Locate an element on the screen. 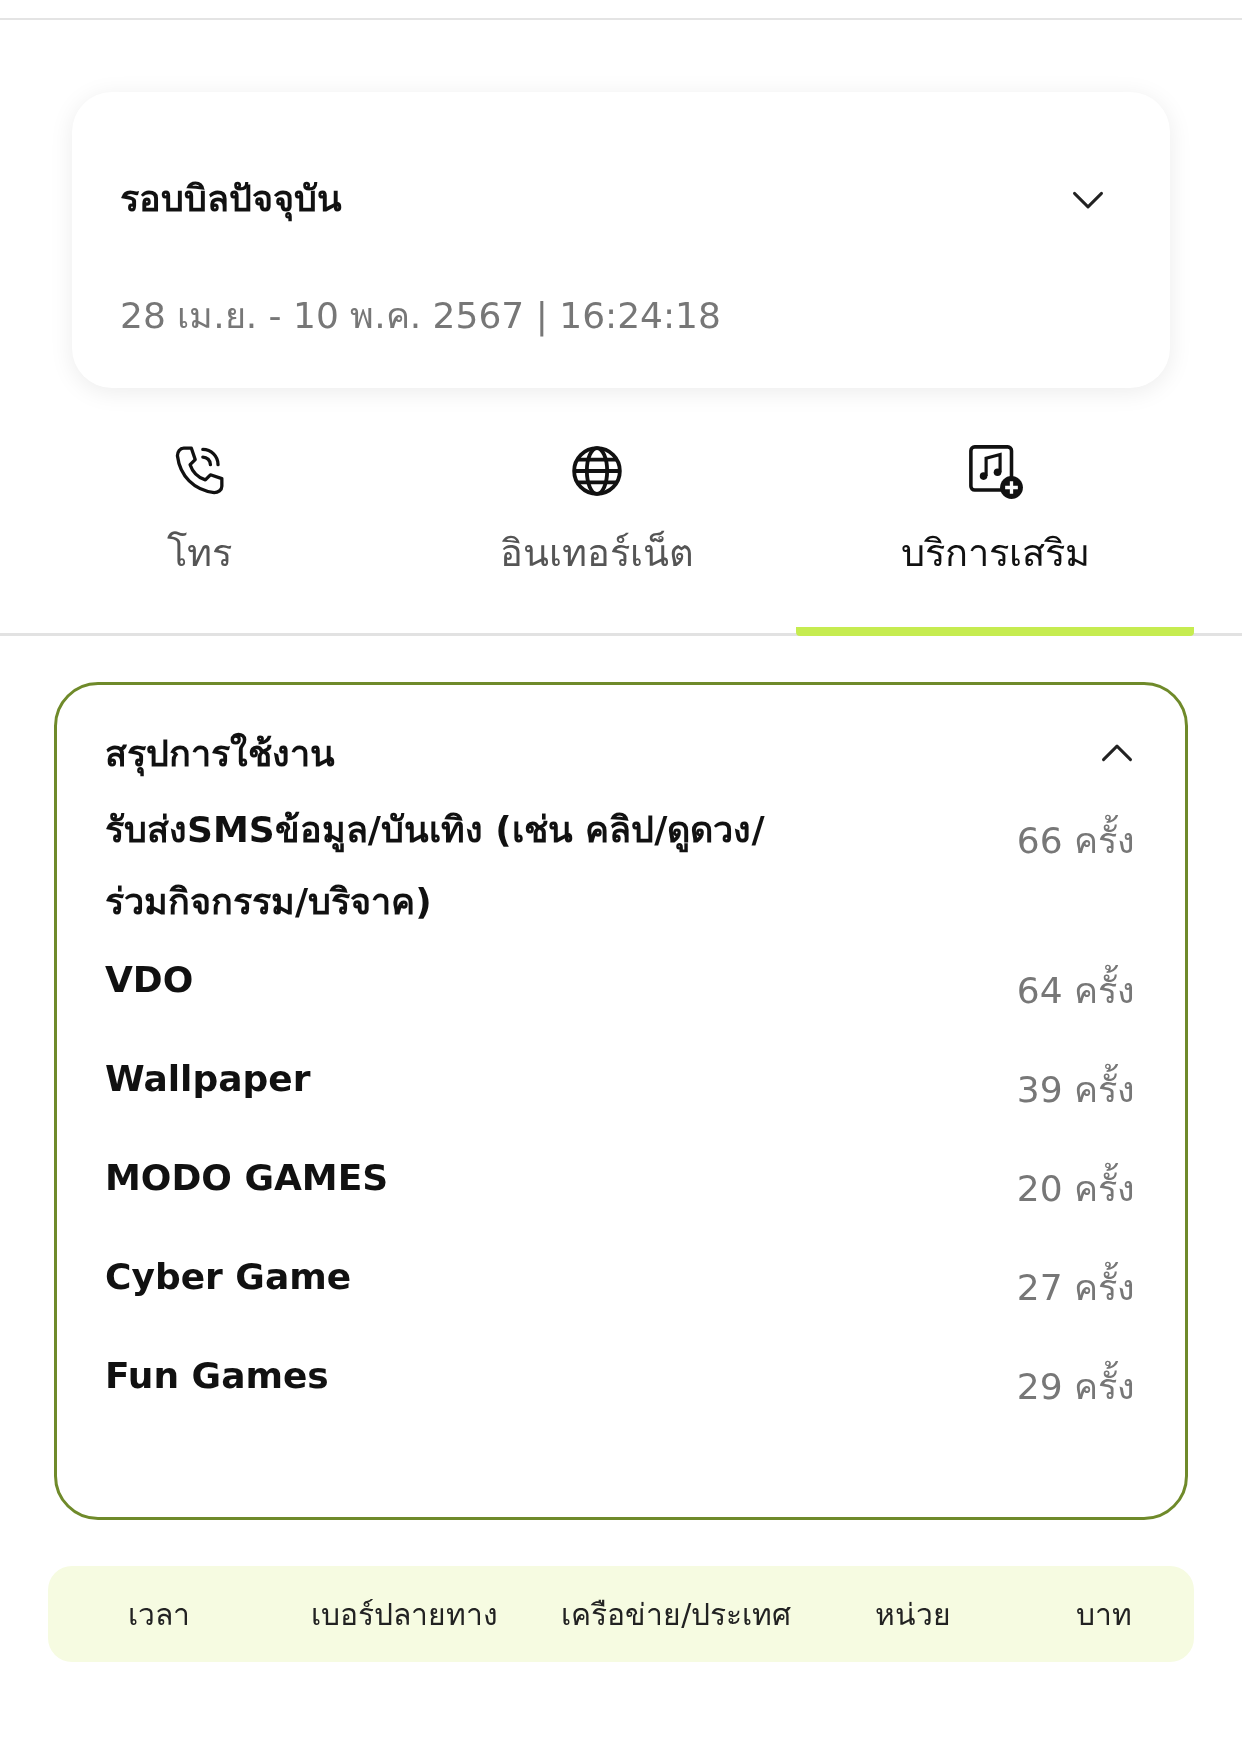  service-name: Wallpaper is located at coordinates (208, 1079).